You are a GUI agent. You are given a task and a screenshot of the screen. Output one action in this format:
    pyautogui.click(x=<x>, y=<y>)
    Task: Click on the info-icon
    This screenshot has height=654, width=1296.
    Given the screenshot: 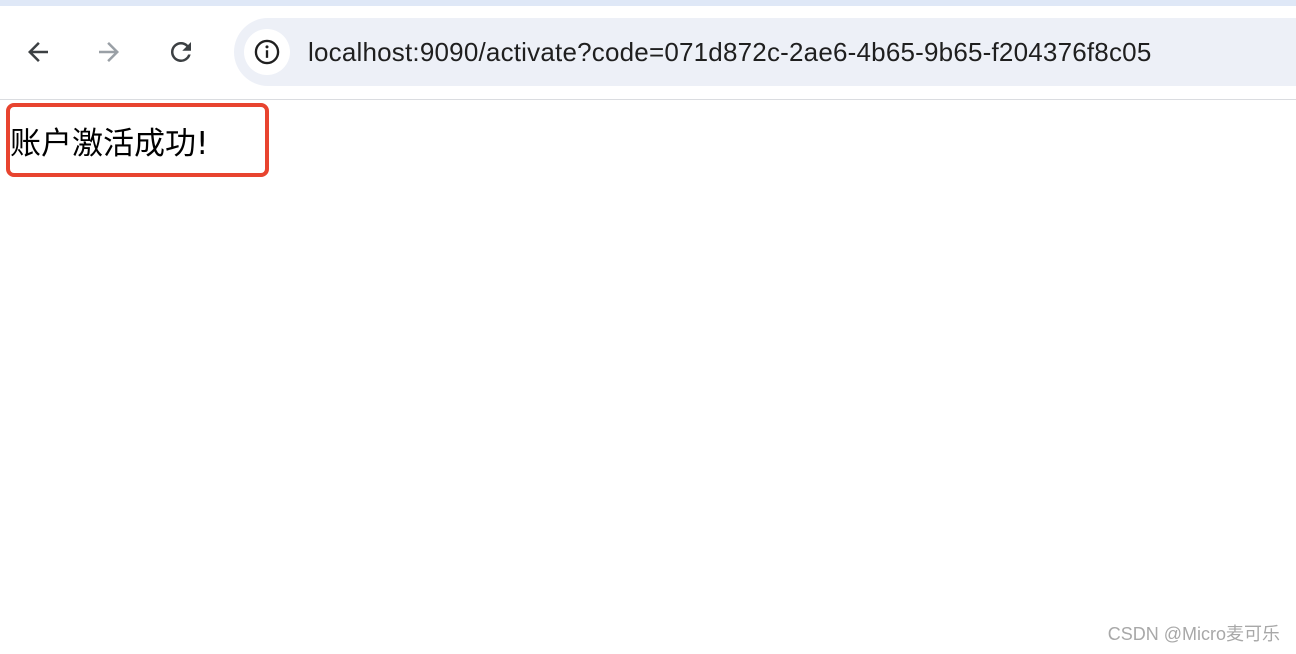 What is the action you would take?
    pyautogui.click(x=267, y=52)
    